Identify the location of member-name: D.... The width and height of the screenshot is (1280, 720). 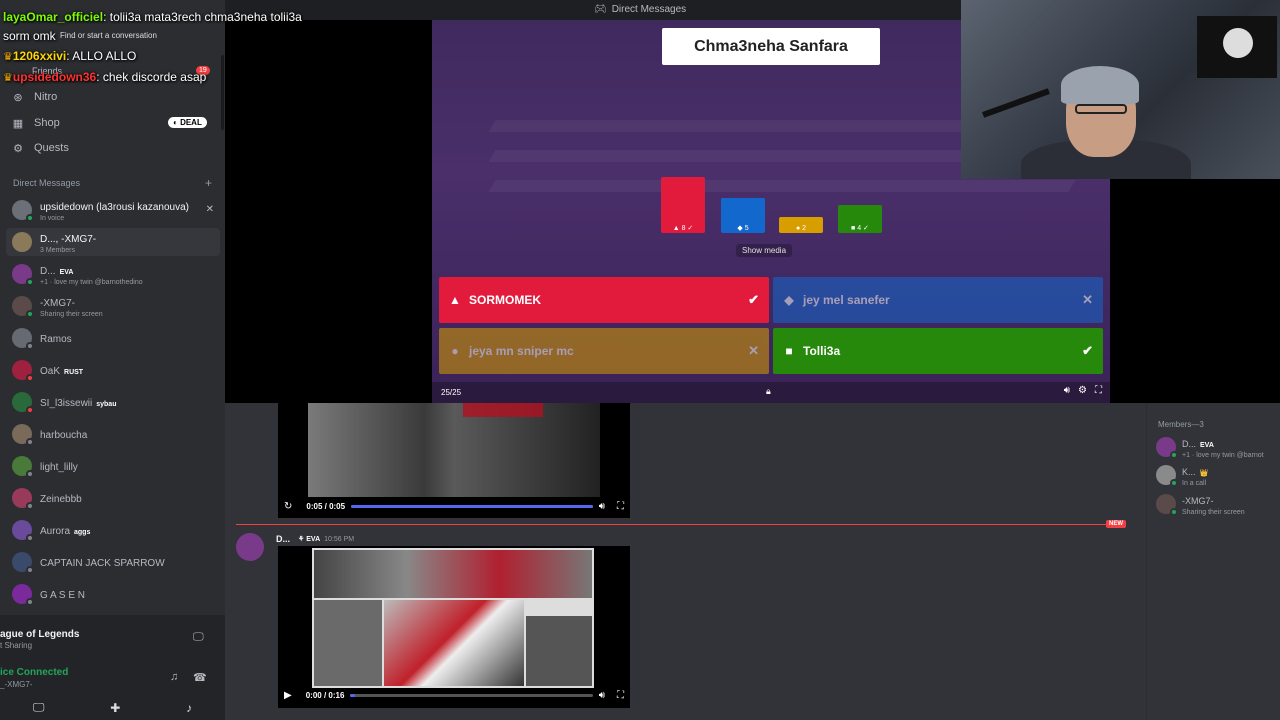
(1189, 443).